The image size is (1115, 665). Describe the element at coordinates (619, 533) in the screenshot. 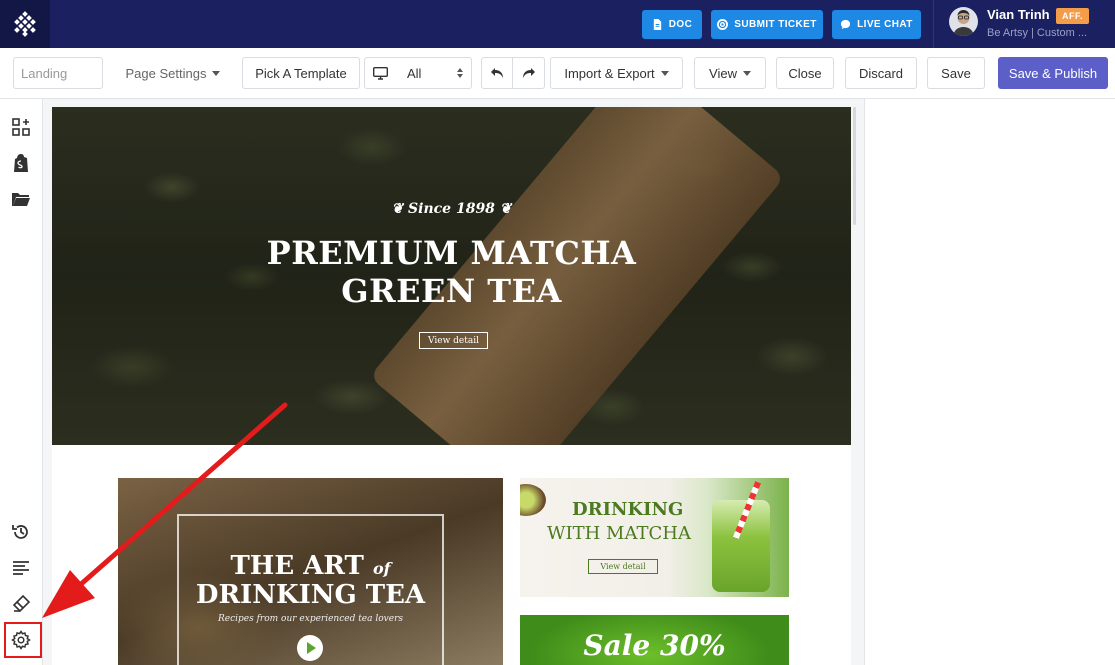

I see `drink-card-title-line2: WITH MATCHA` at that location.